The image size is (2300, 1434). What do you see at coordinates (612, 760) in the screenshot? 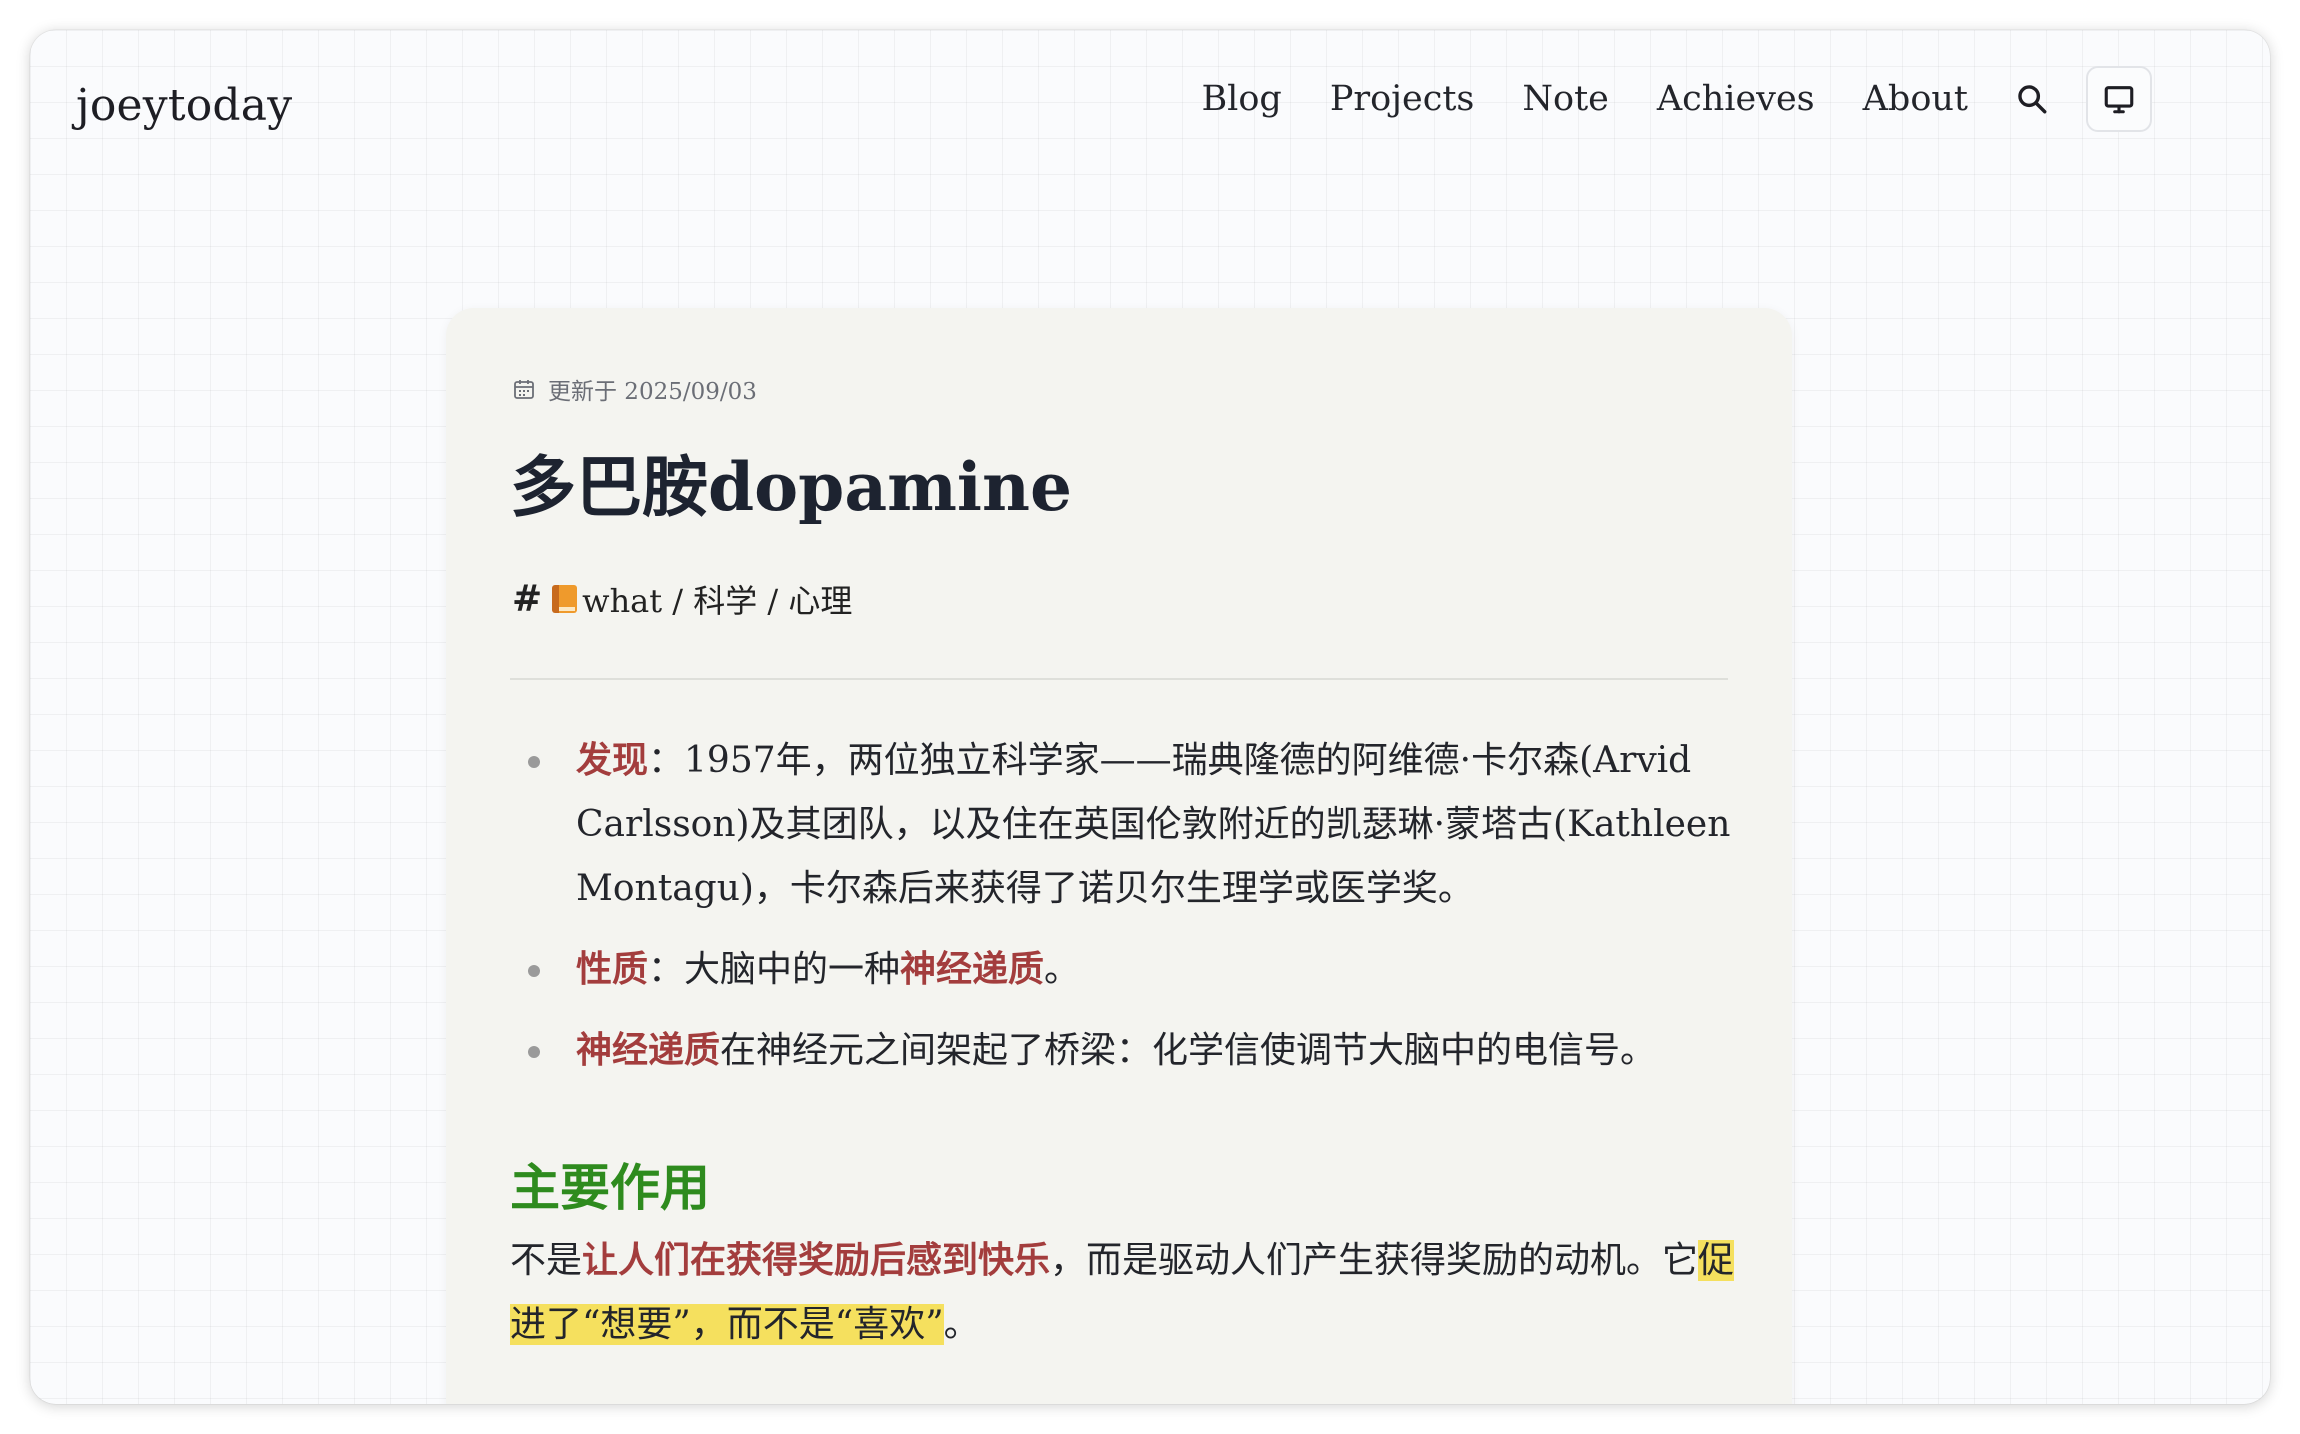
I see `bullet-label: 发现` at bounding box center [612, 760].